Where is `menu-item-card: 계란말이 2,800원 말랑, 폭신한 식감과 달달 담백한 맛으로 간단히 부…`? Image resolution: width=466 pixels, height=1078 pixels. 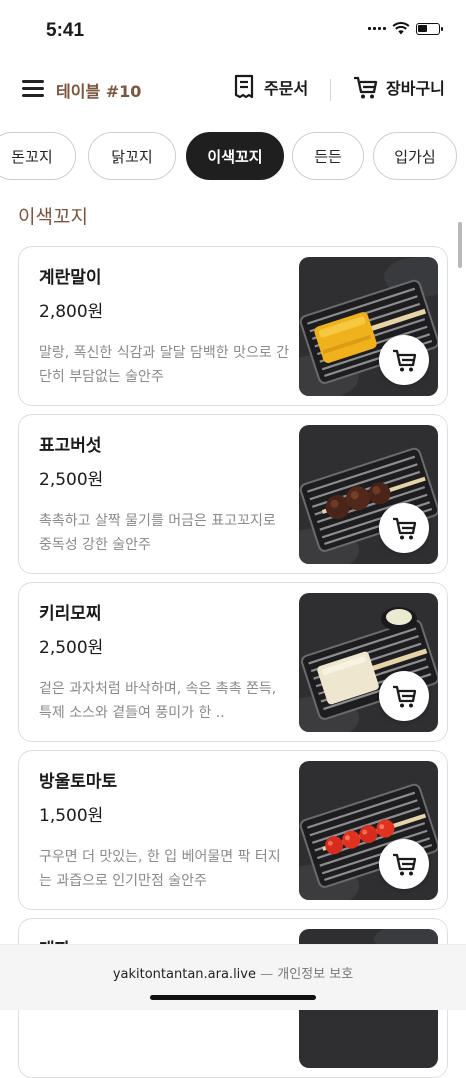
menu-item-card: 계란말이 2,800원 말랑, 폭신한 식감과 달달 담백한 맛으로 간단히 부… is located at coordinates (233, 326).